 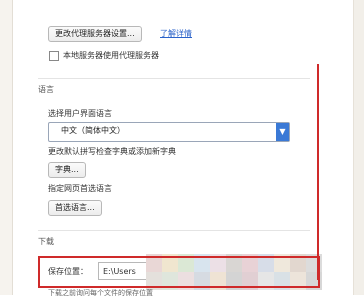 I want to click on download-section-title: 下载, so click(x=46, y=241).